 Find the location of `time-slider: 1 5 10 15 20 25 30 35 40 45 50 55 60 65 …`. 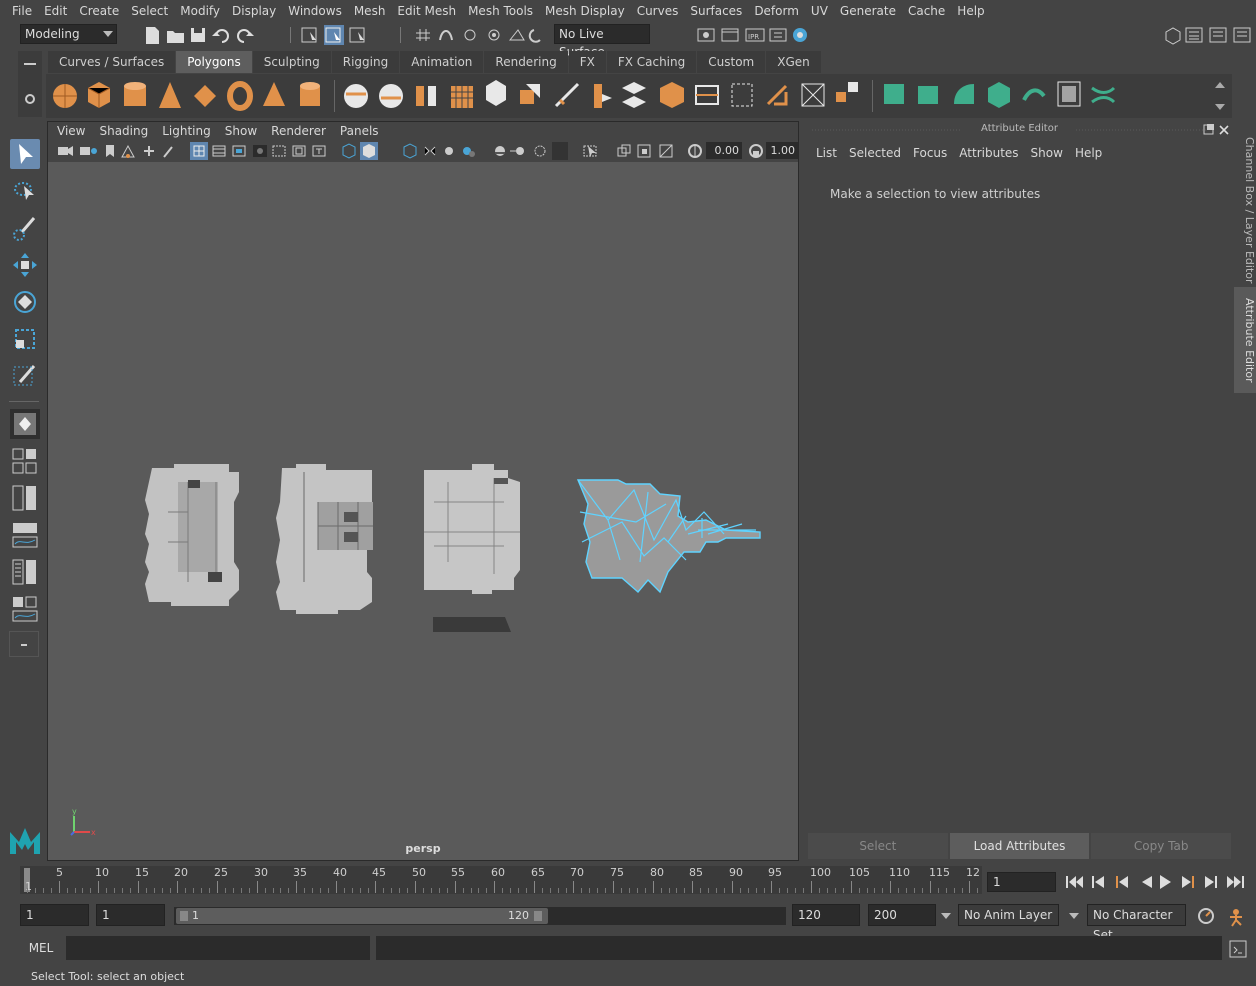

time-slider: 1 5 10 15 20 25 30 35 40 45 50 55 60 65 … is located at coordinates (501, 880).